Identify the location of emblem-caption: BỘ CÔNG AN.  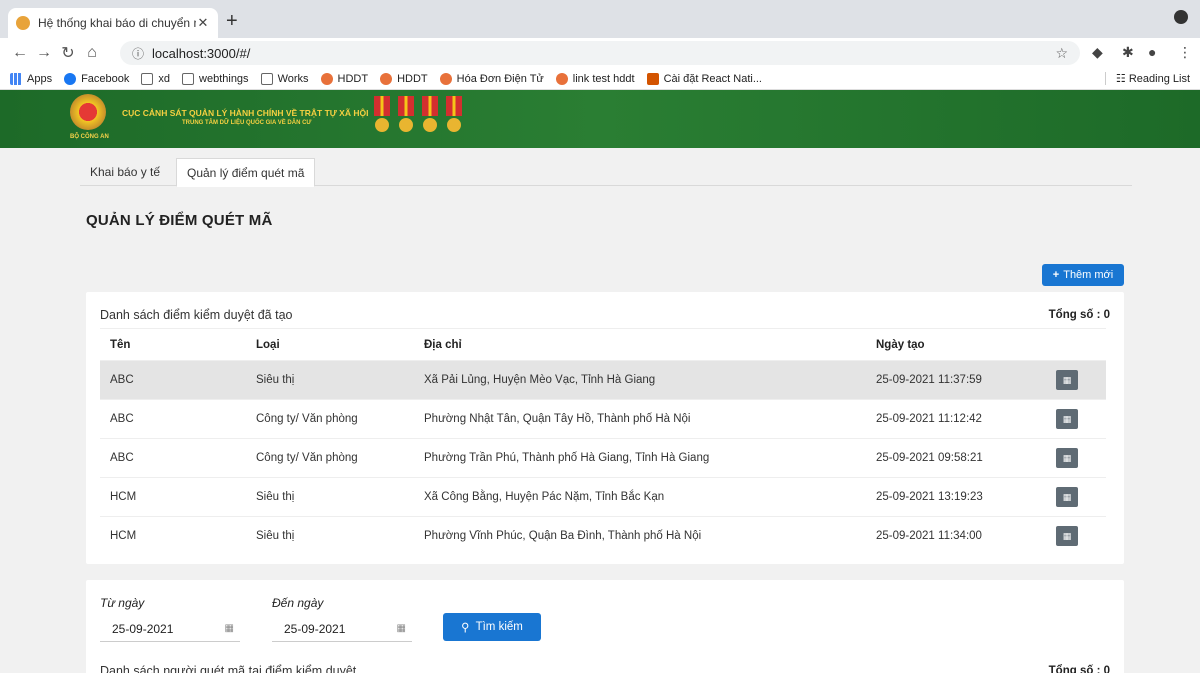
(89, 137).